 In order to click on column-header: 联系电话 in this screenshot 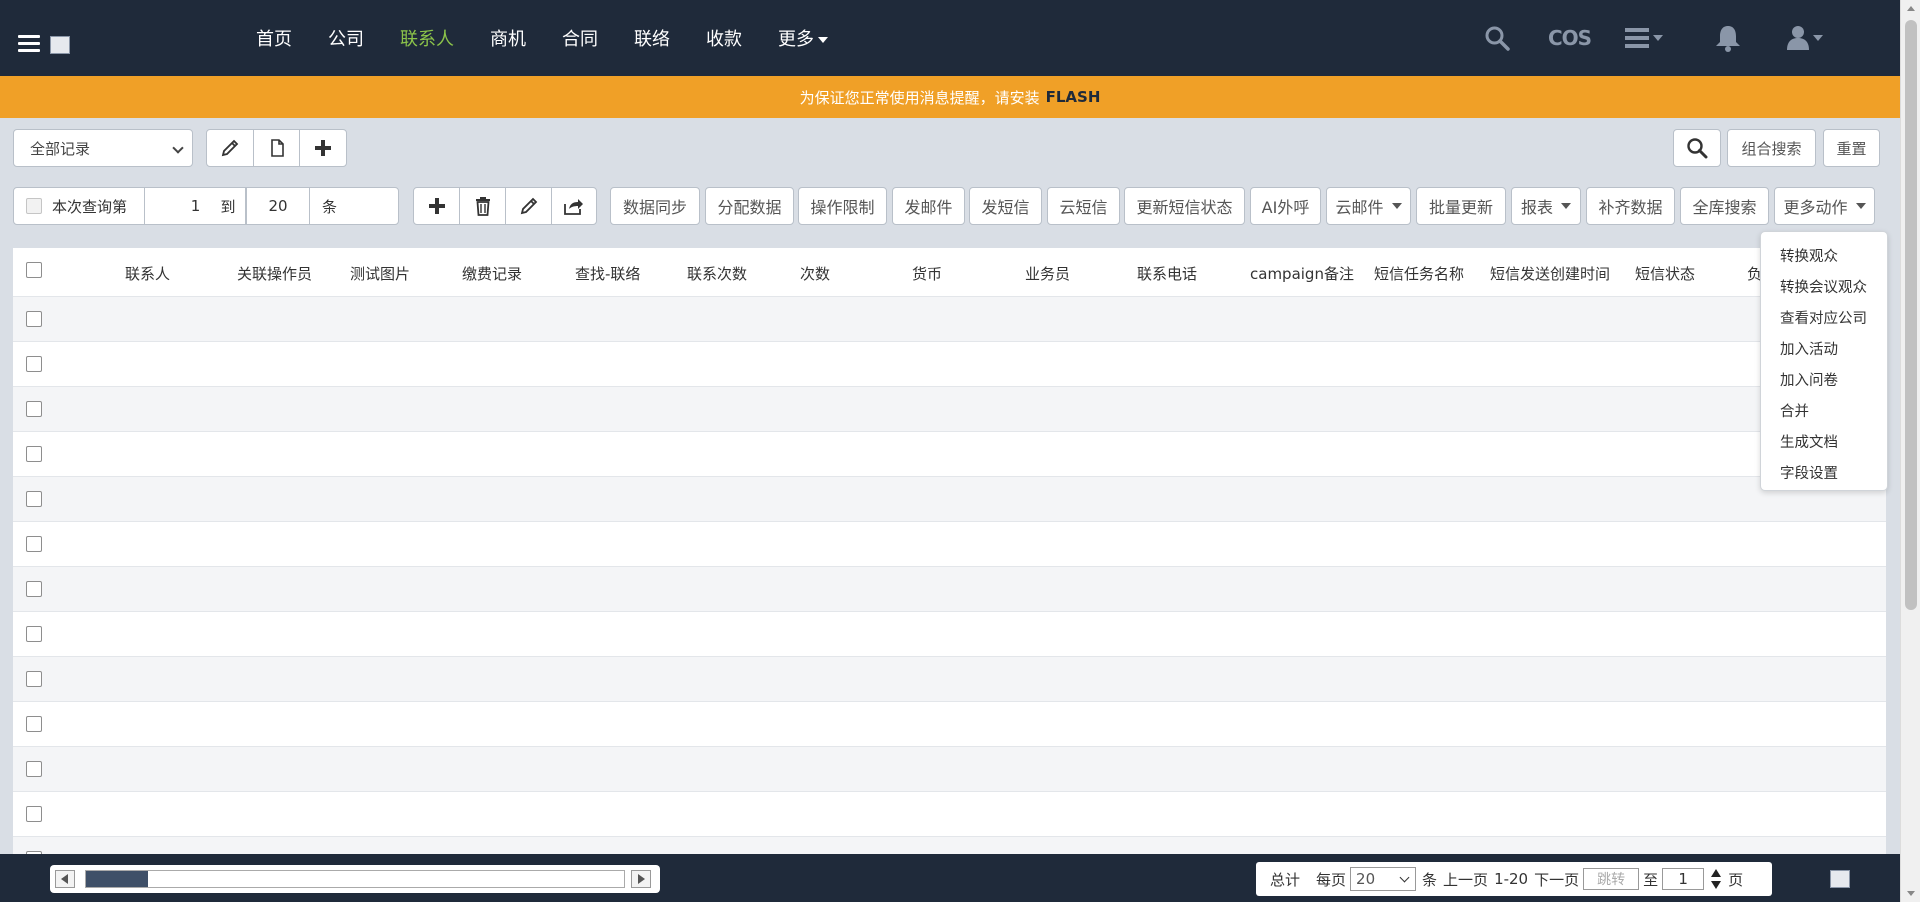, I will do `click(1167, 273)`.